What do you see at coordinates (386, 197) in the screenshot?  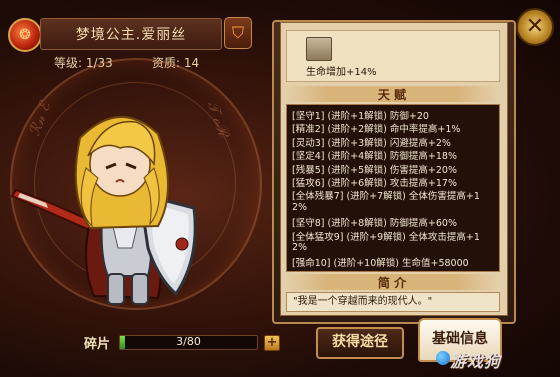 I see `talent-item: [全体残暴7] (进阶+7解锁) 全体伤害提高+1` at bounding box center [386, 197].